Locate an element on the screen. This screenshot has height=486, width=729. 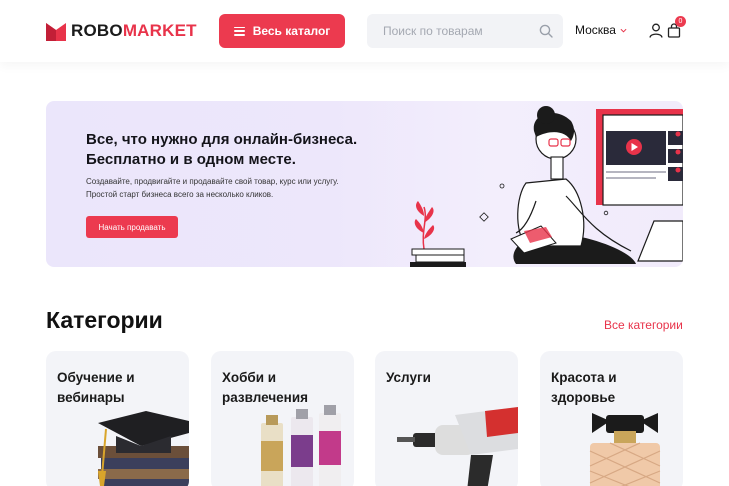
cart-count-badge: 0 is located at coordinates (680, 21).